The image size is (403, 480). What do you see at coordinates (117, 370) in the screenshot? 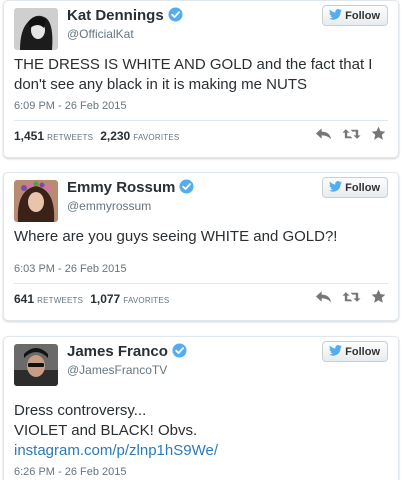
I see `user-handle: @JamesFrancoTV` at bounding box center [117, 370].